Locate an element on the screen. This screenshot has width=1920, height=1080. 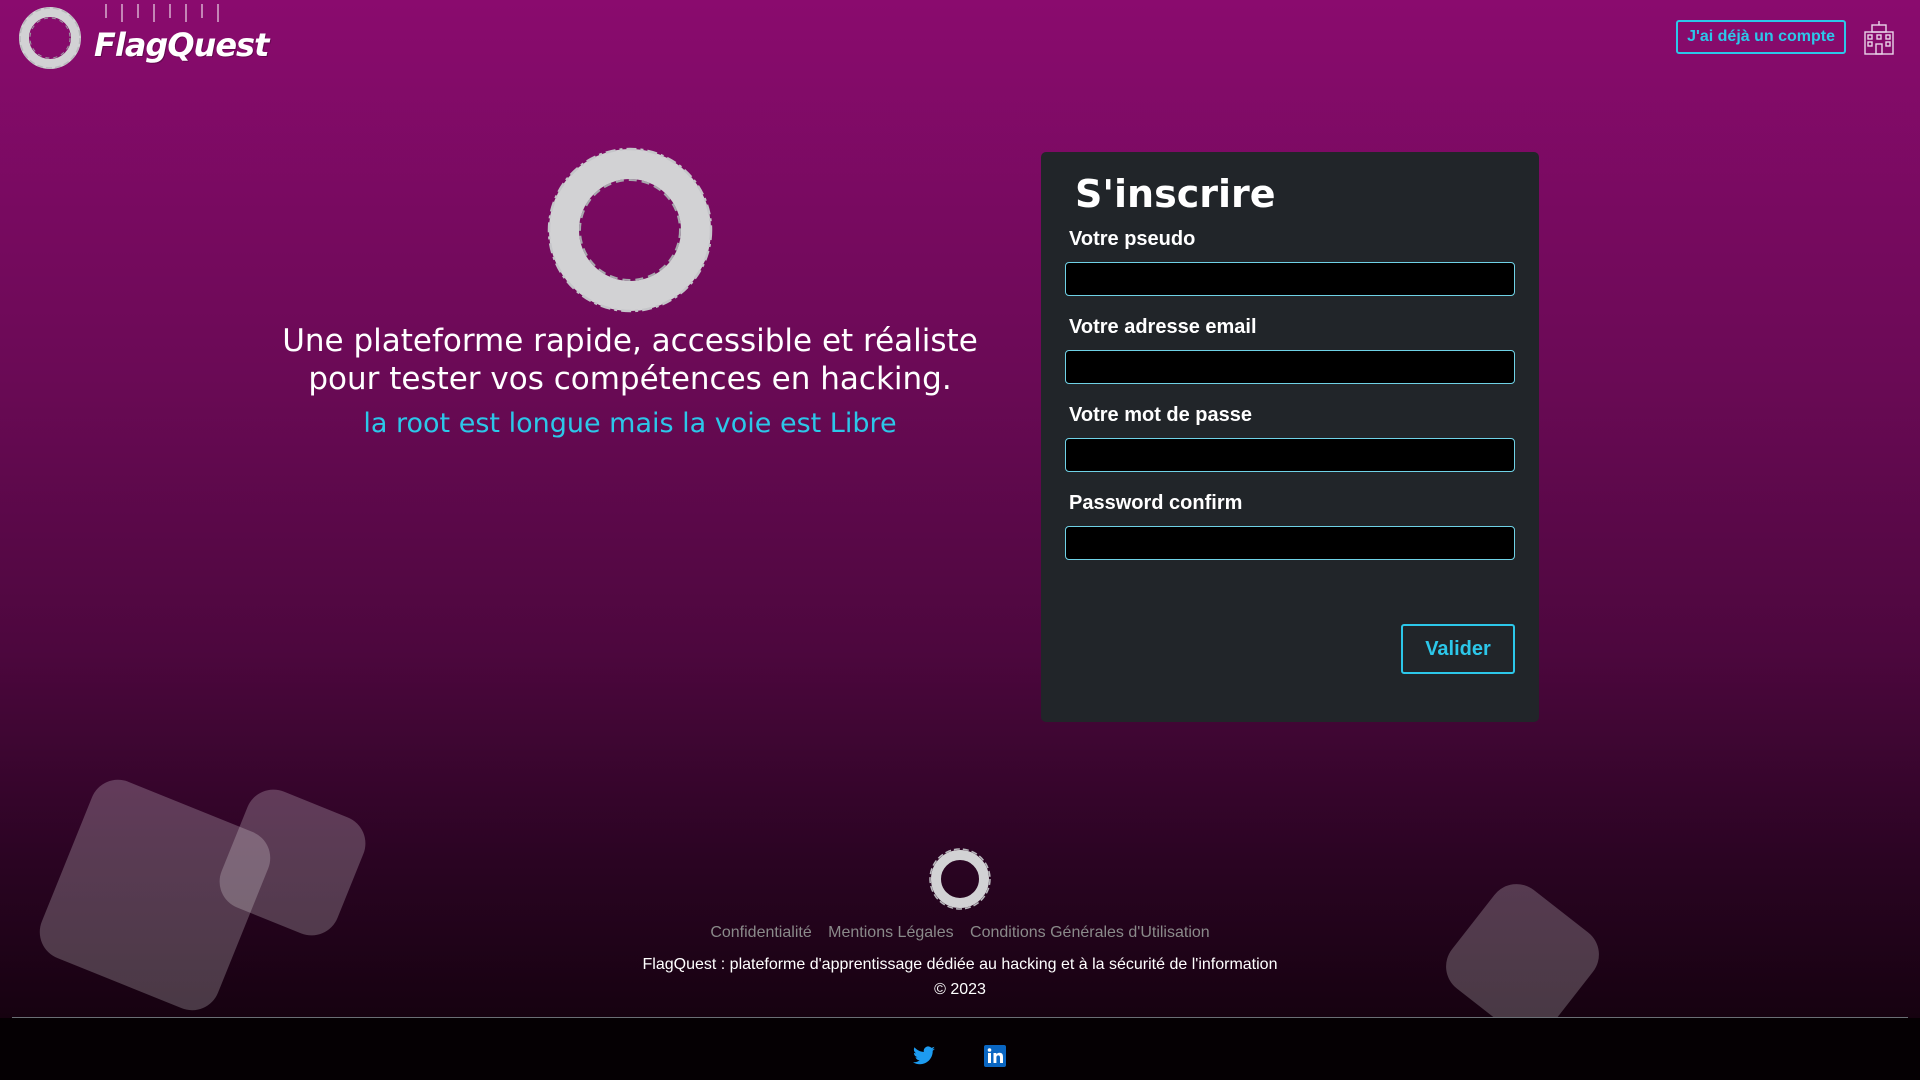
building-icon is located at coordinates (1879, 38).